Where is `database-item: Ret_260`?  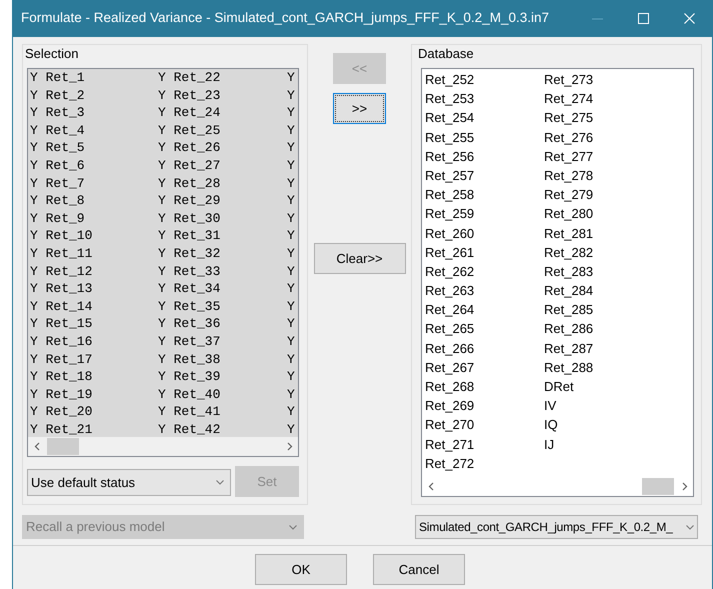 database-item: Ret_260 is located at coordinates (484, 233).